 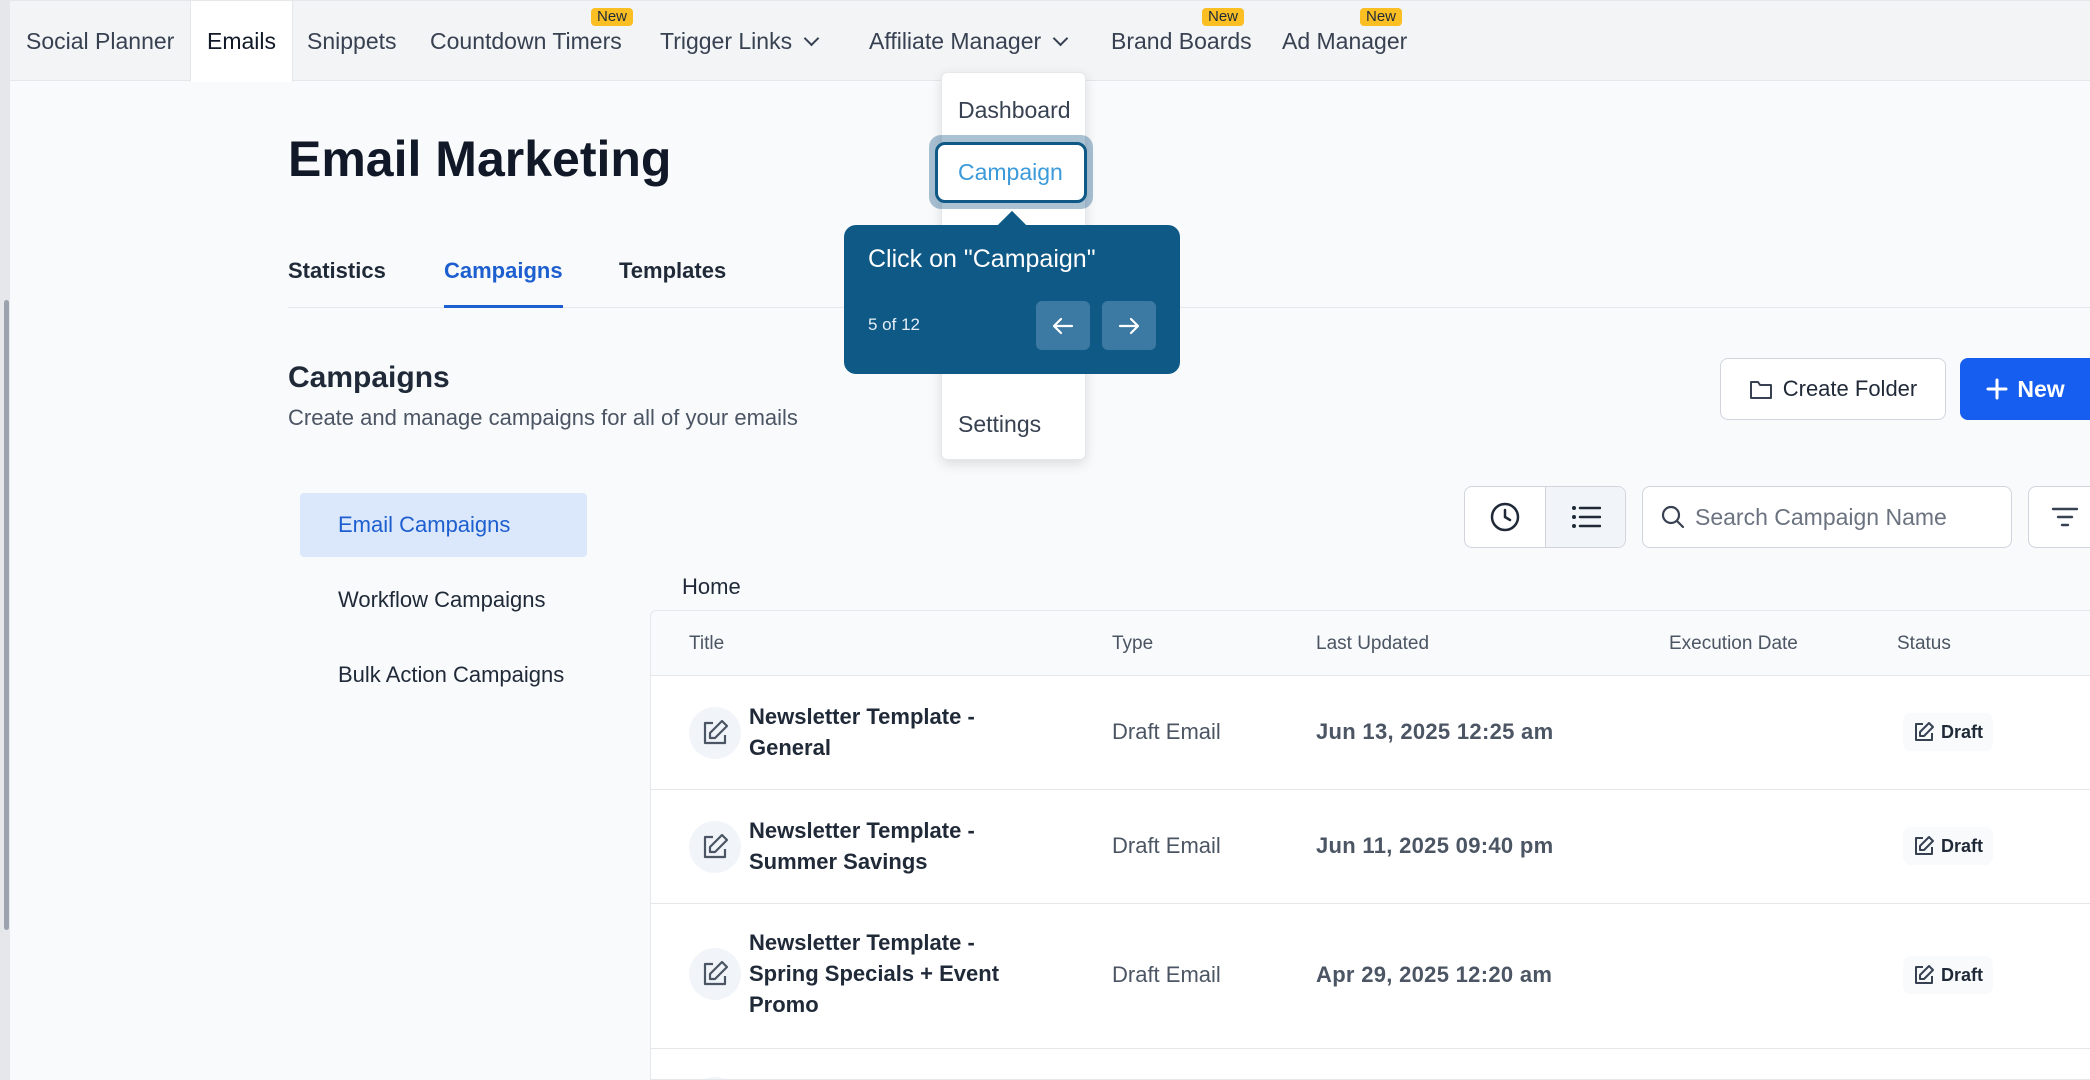 What do you see at coordinates (1924, 644) in the screenshot?
I see `column-header-status: Status` at bounding box center [1924, 644].